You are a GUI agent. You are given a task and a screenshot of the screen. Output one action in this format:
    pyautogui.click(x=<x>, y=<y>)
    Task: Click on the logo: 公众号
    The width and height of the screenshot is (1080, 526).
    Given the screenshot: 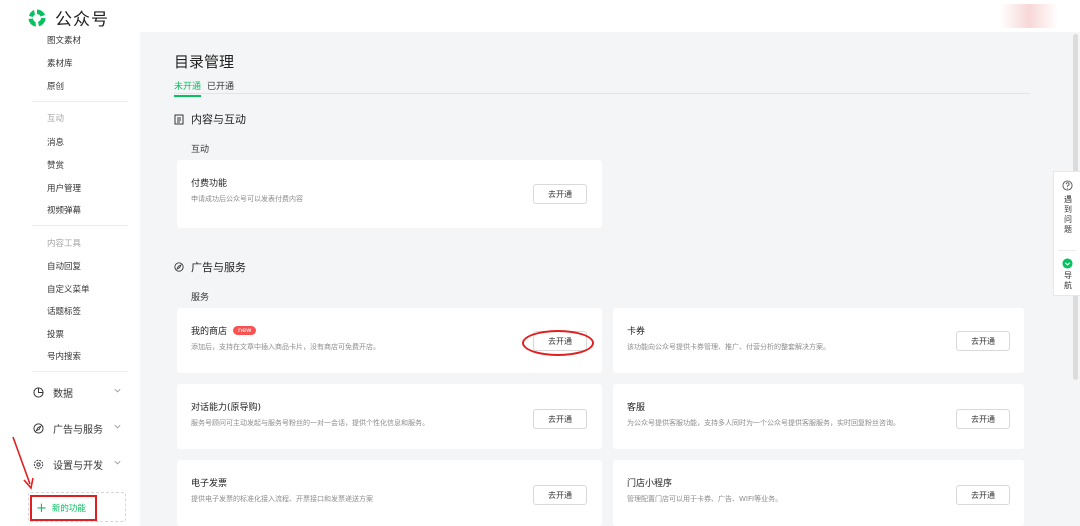 What is the action you would take?
    pyautogui.click(x=68, y=17)
    